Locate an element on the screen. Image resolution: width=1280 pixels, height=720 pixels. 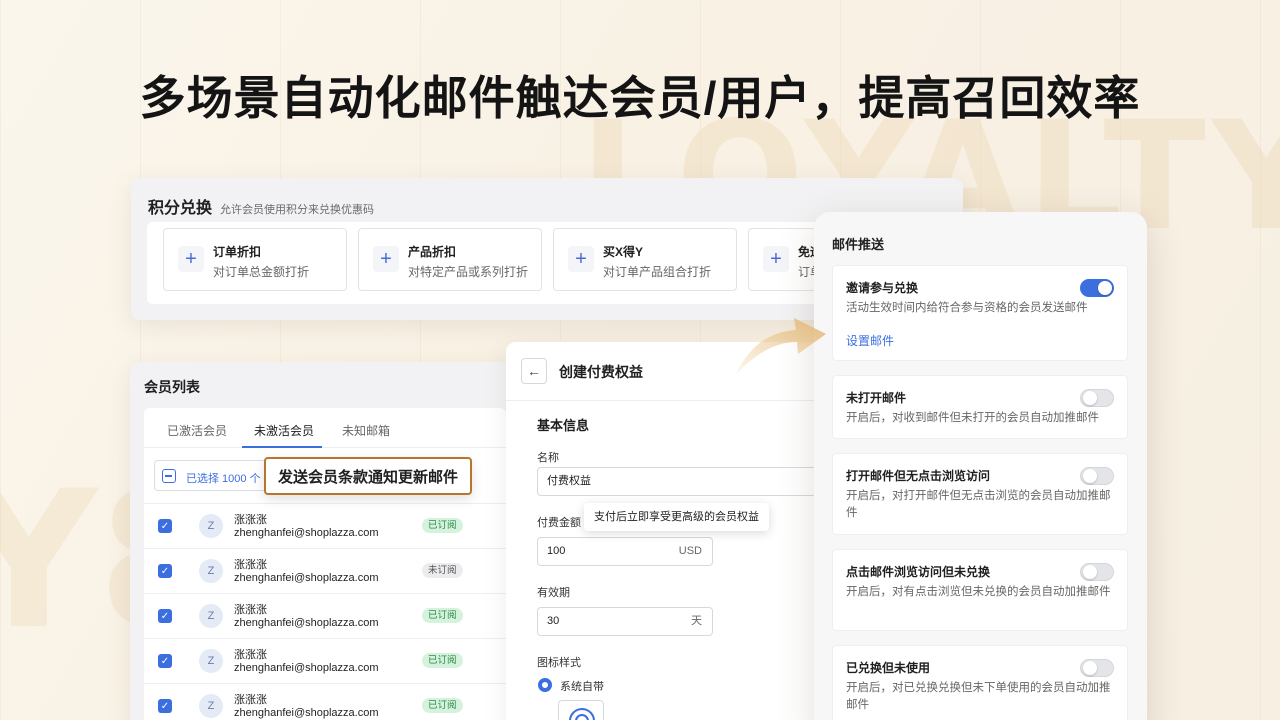
validity-field: 30 天 is located at coordinates (625, 621).